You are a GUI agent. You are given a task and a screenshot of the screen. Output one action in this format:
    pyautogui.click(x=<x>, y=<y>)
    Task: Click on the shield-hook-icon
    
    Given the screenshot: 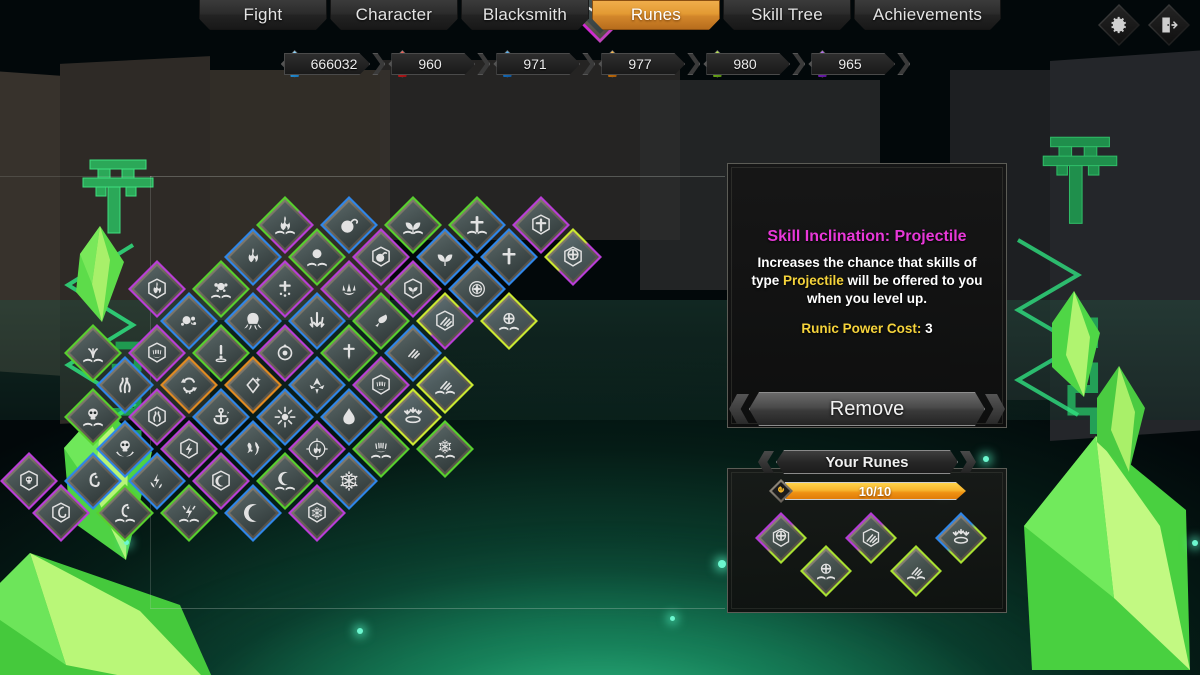 What is the action you would take?
    pyautogui.click(x=61, y=512)
    